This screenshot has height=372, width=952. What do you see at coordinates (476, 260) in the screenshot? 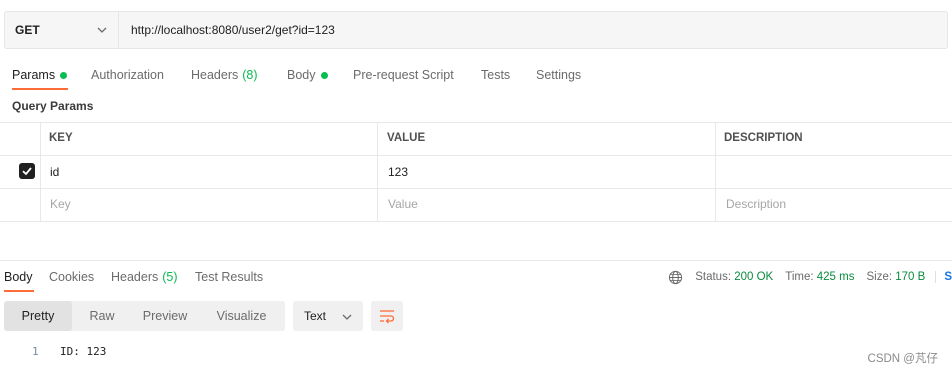
I see `response-divider` at bounding box center [476, 260].